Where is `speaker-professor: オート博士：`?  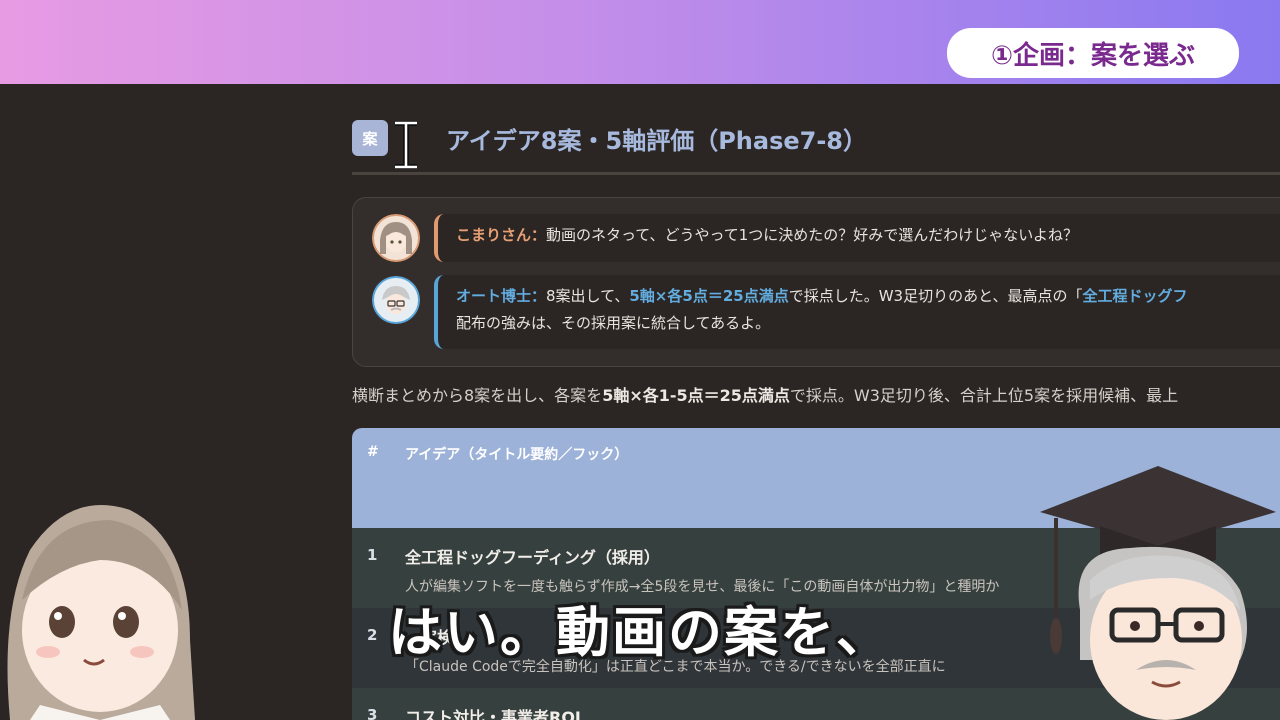 speaker-professor: オート博士： is located at coordinates (501, 296).